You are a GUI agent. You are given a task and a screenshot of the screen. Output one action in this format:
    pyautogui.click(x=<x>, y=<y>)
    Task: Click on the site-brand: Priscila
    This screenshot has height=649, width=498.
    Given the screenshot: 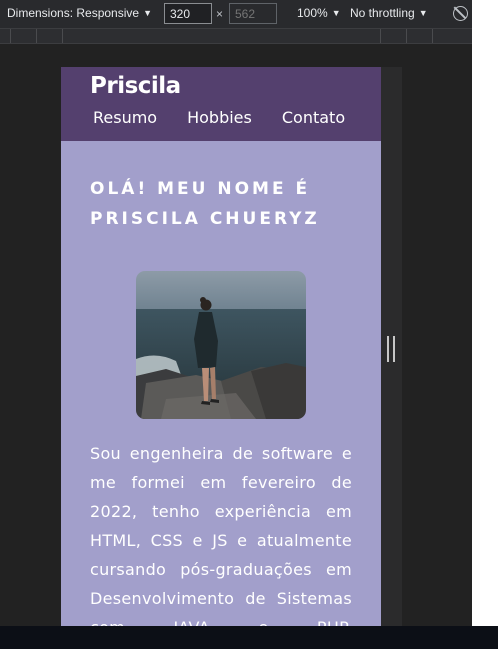 What is the action you would take?
    pyautogui.click(x=235, y=86)
    